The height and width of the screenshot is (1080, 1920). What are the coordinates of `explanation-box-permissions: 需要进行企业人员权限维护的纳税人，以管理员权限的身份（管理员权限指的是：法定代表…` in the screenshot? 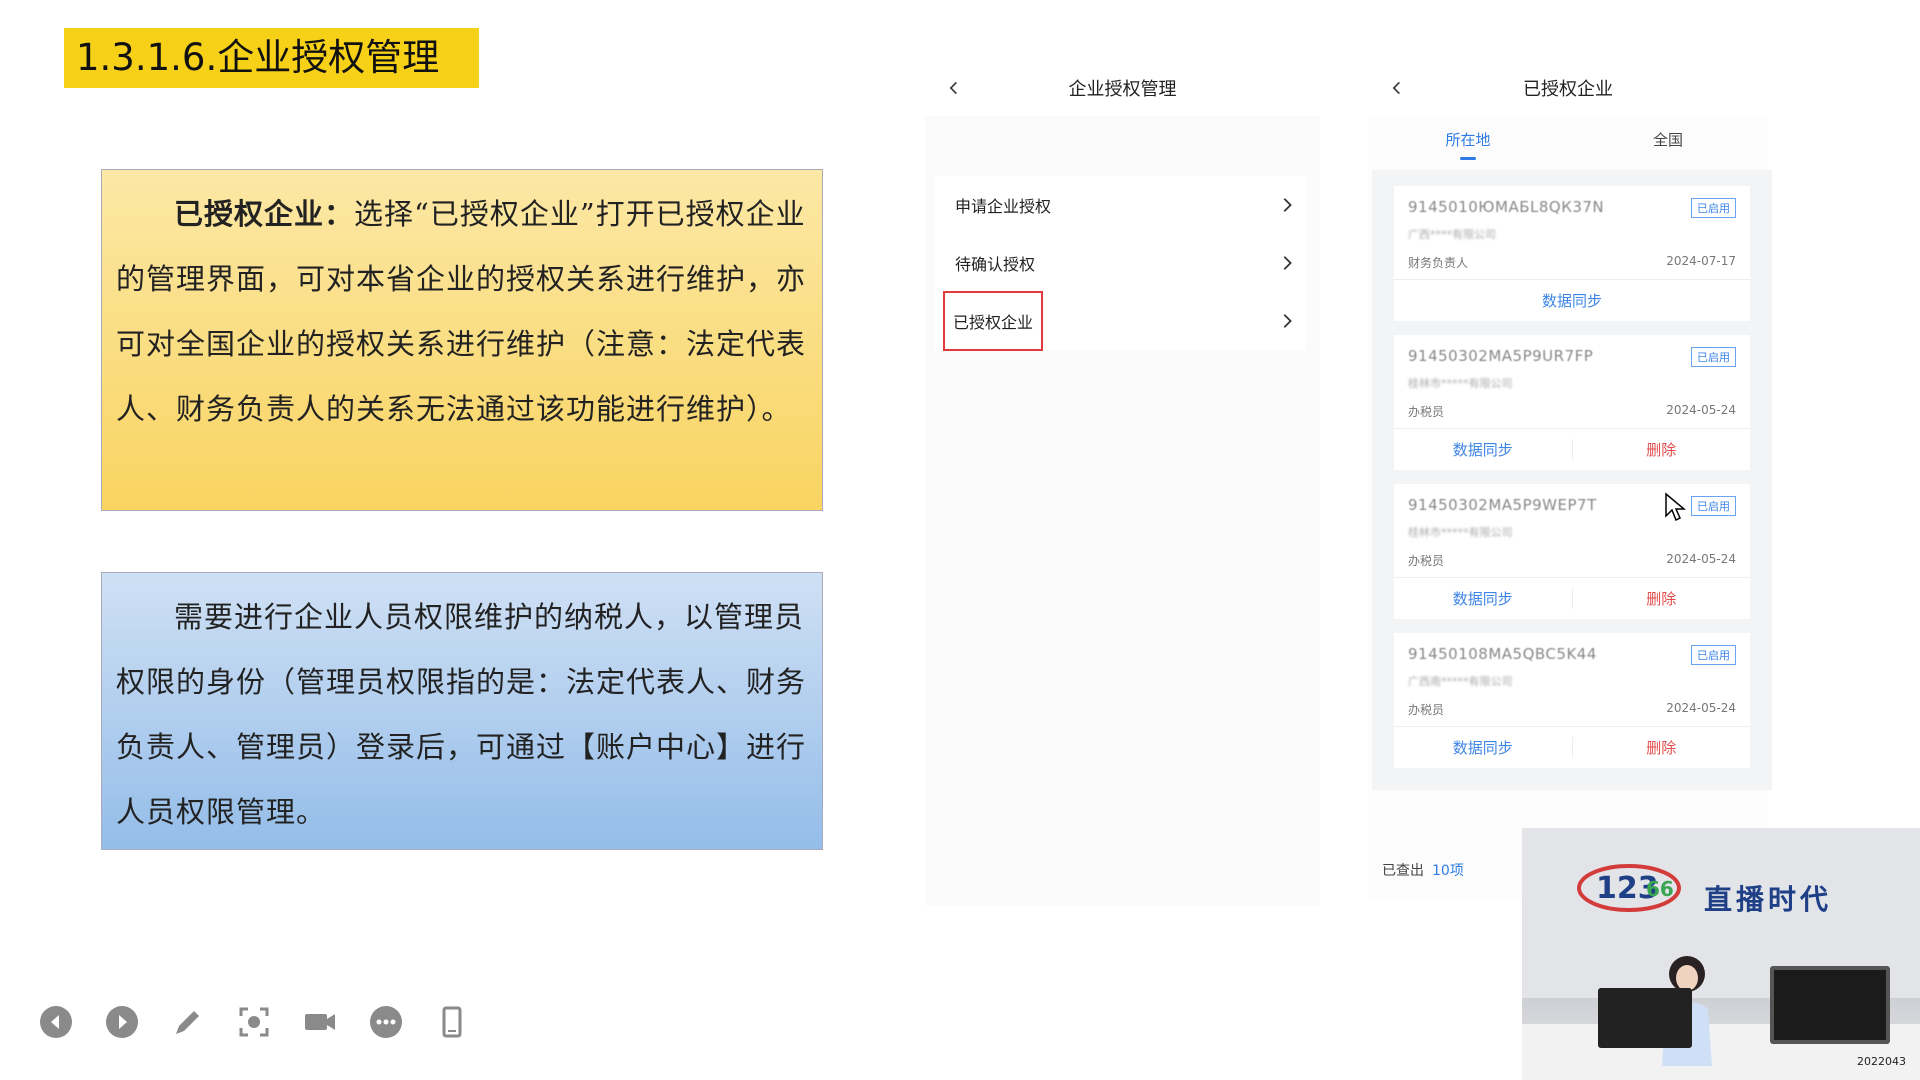 It's located at (462, 711).